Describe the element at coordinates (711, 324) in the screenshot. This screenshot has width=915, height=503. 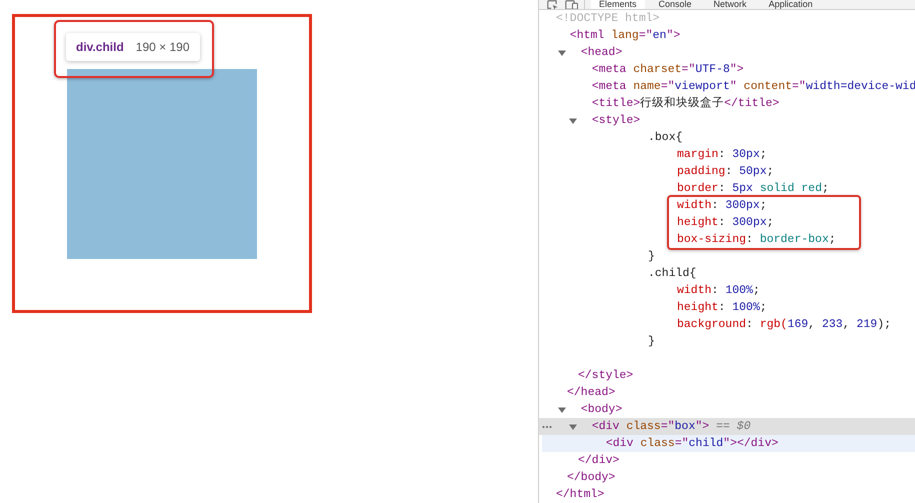
I see `css-property: background` at that location.